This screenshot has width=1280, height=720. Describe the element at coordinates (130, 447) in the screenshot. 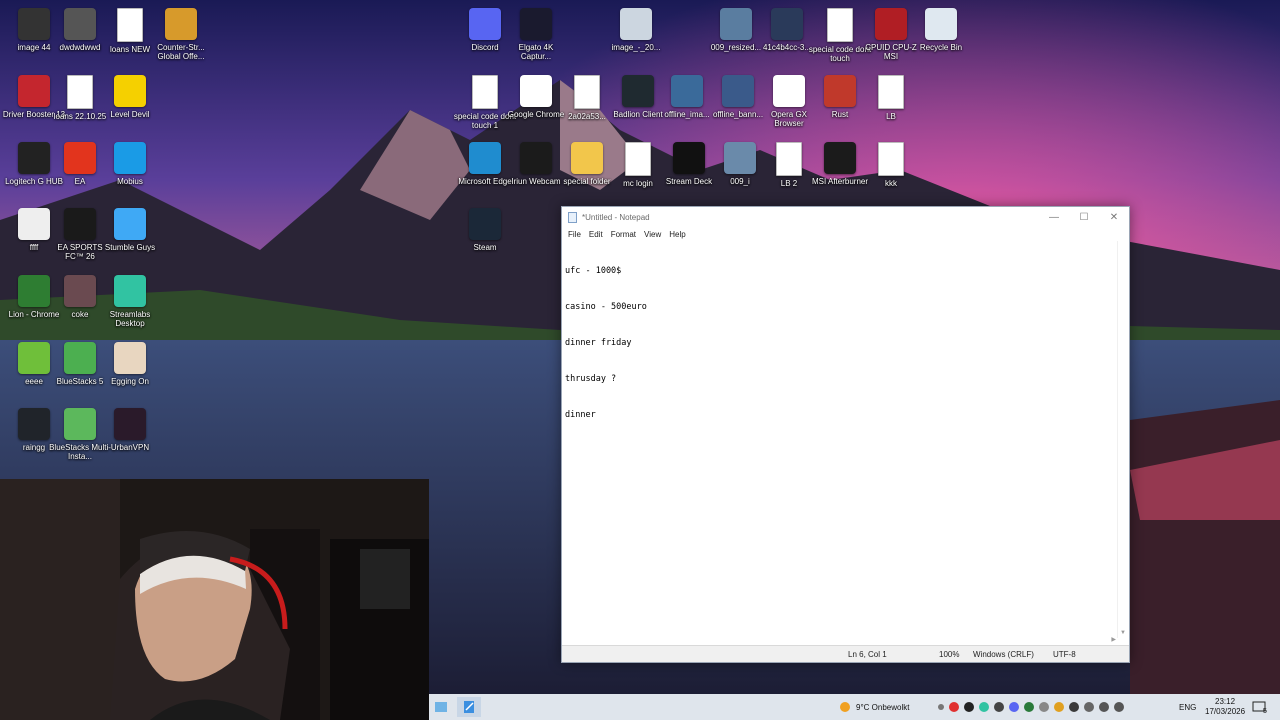

I see `desktop-icon-label: UrbanVPN` at that location.